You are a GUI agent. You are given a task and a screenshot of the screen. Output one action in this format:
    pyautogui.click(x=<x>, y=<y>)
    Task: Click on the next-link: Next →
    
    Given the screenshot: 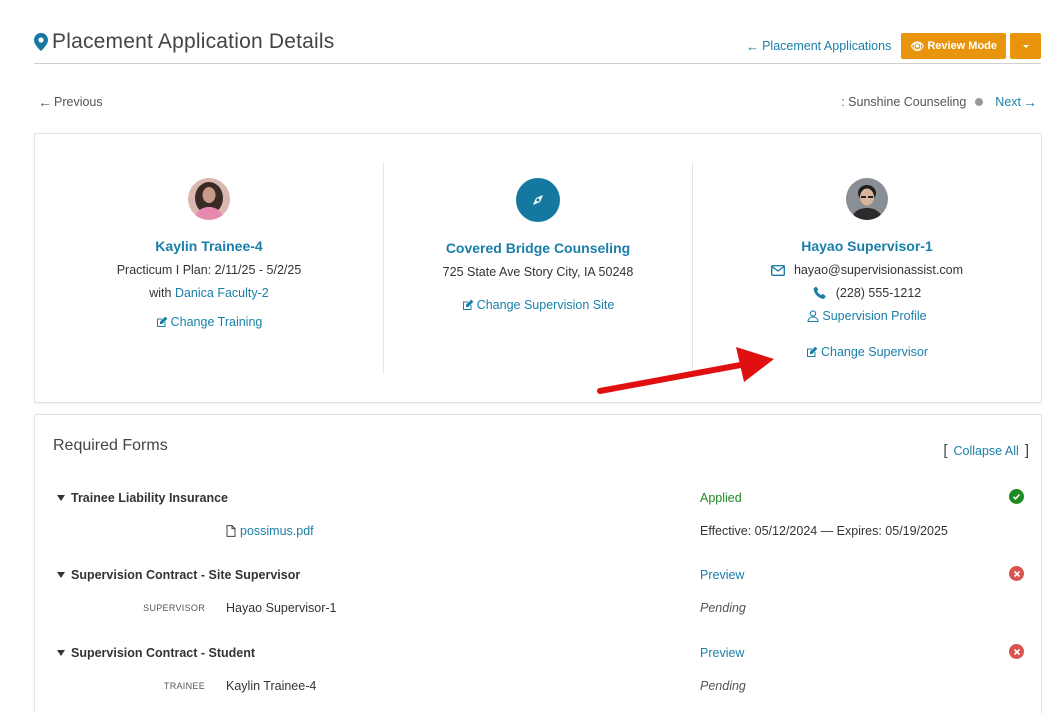 What is the action you would take?
    pyautogui.click(x=1016, y=102)
    